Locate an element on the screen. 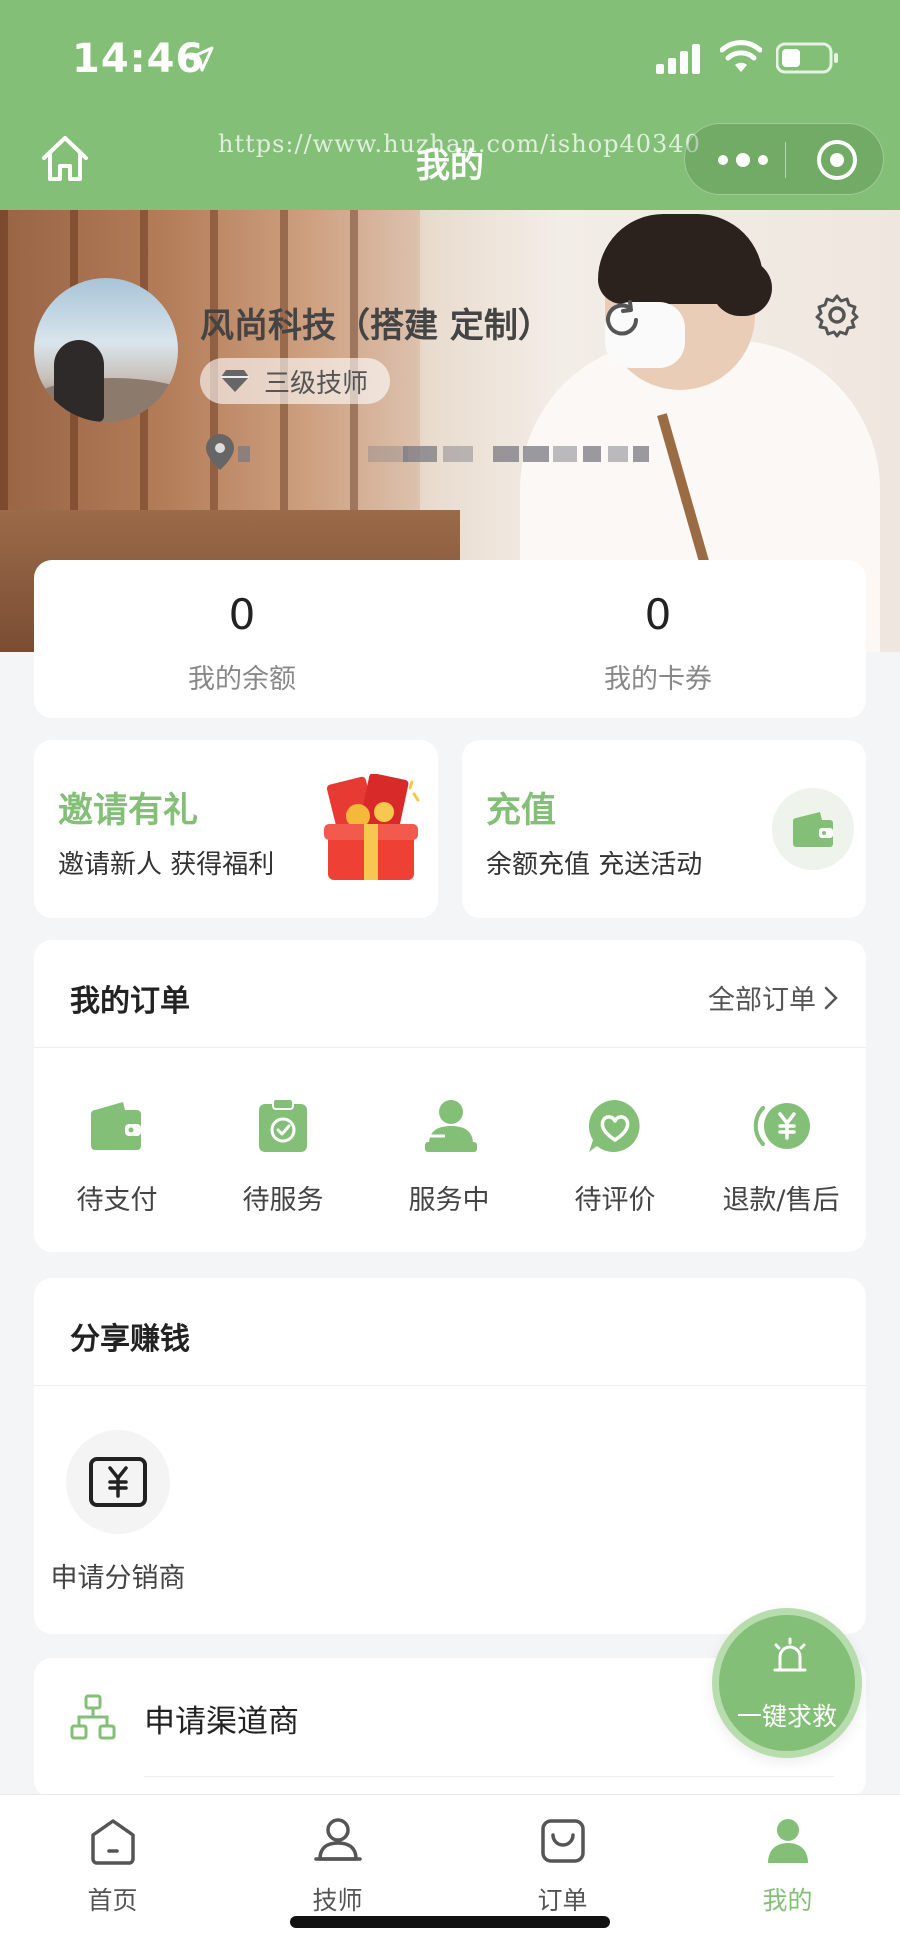 The image size is (900, 1948). order-status-label: 待评价 is located at coordinates (615, 1200).